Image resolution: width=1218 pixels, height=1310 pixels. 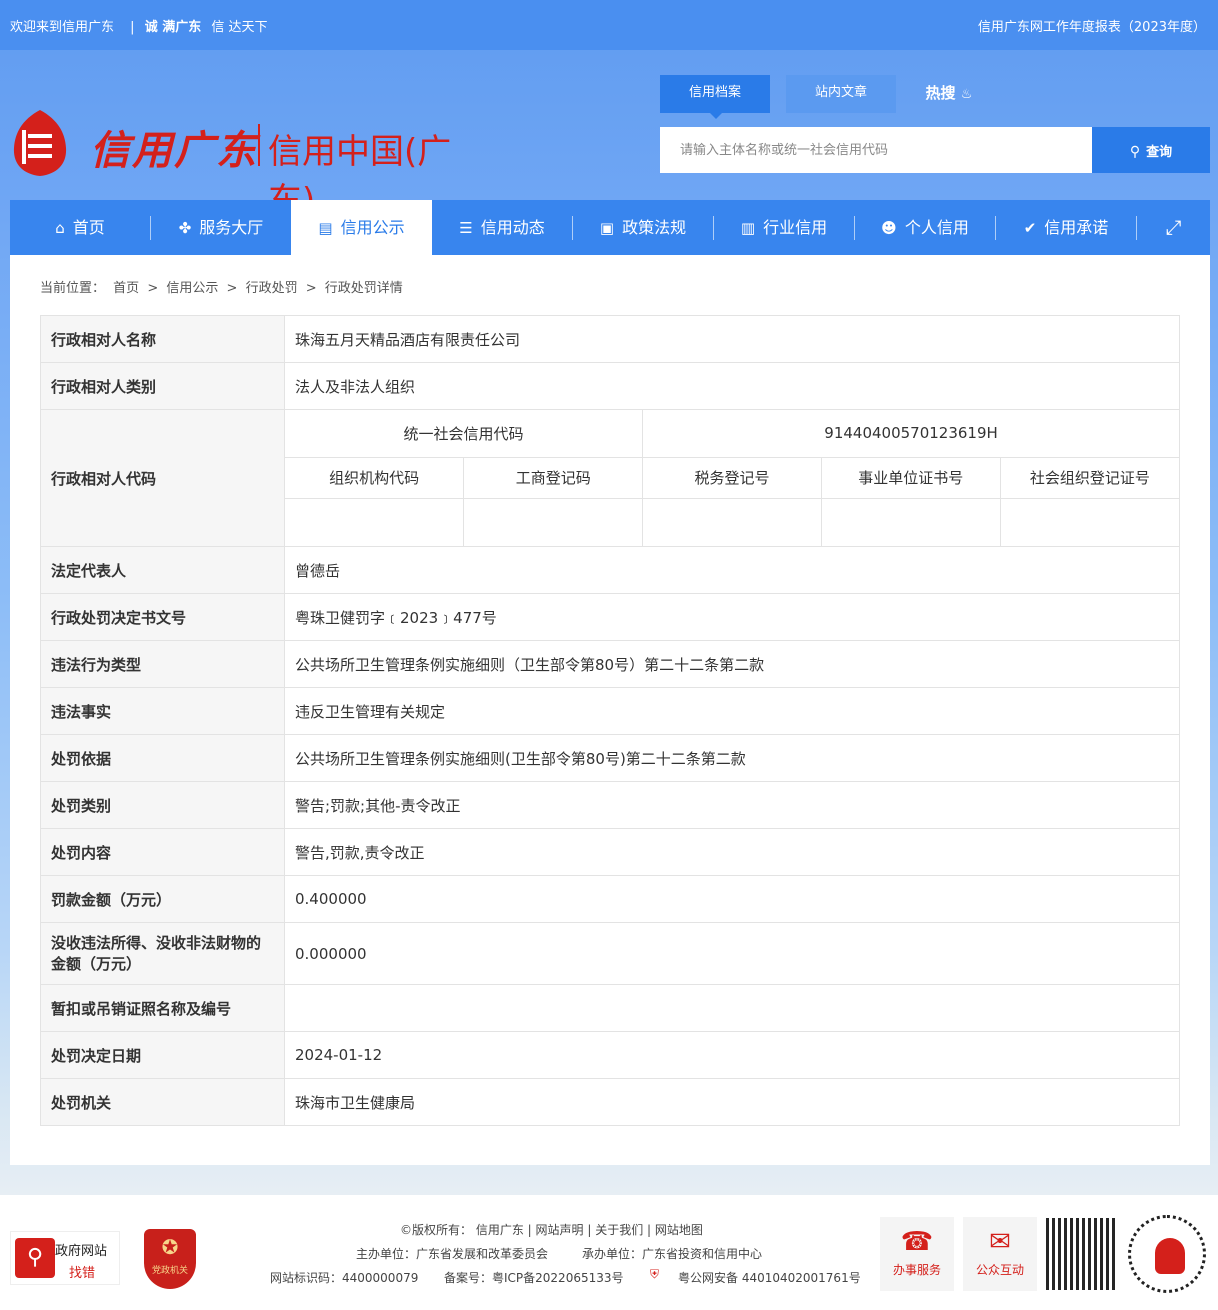 I want to click on nav-credit-news: ☰ 信用动态, so click(x=502, y=227).